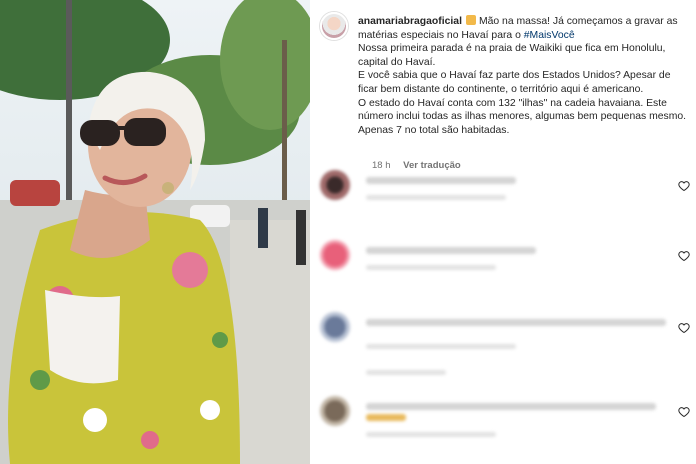 Image resolution: width=696 pixels, height=464 pixels. I want to click on hashtag-link: #MaisVocê, so click(549, 35).